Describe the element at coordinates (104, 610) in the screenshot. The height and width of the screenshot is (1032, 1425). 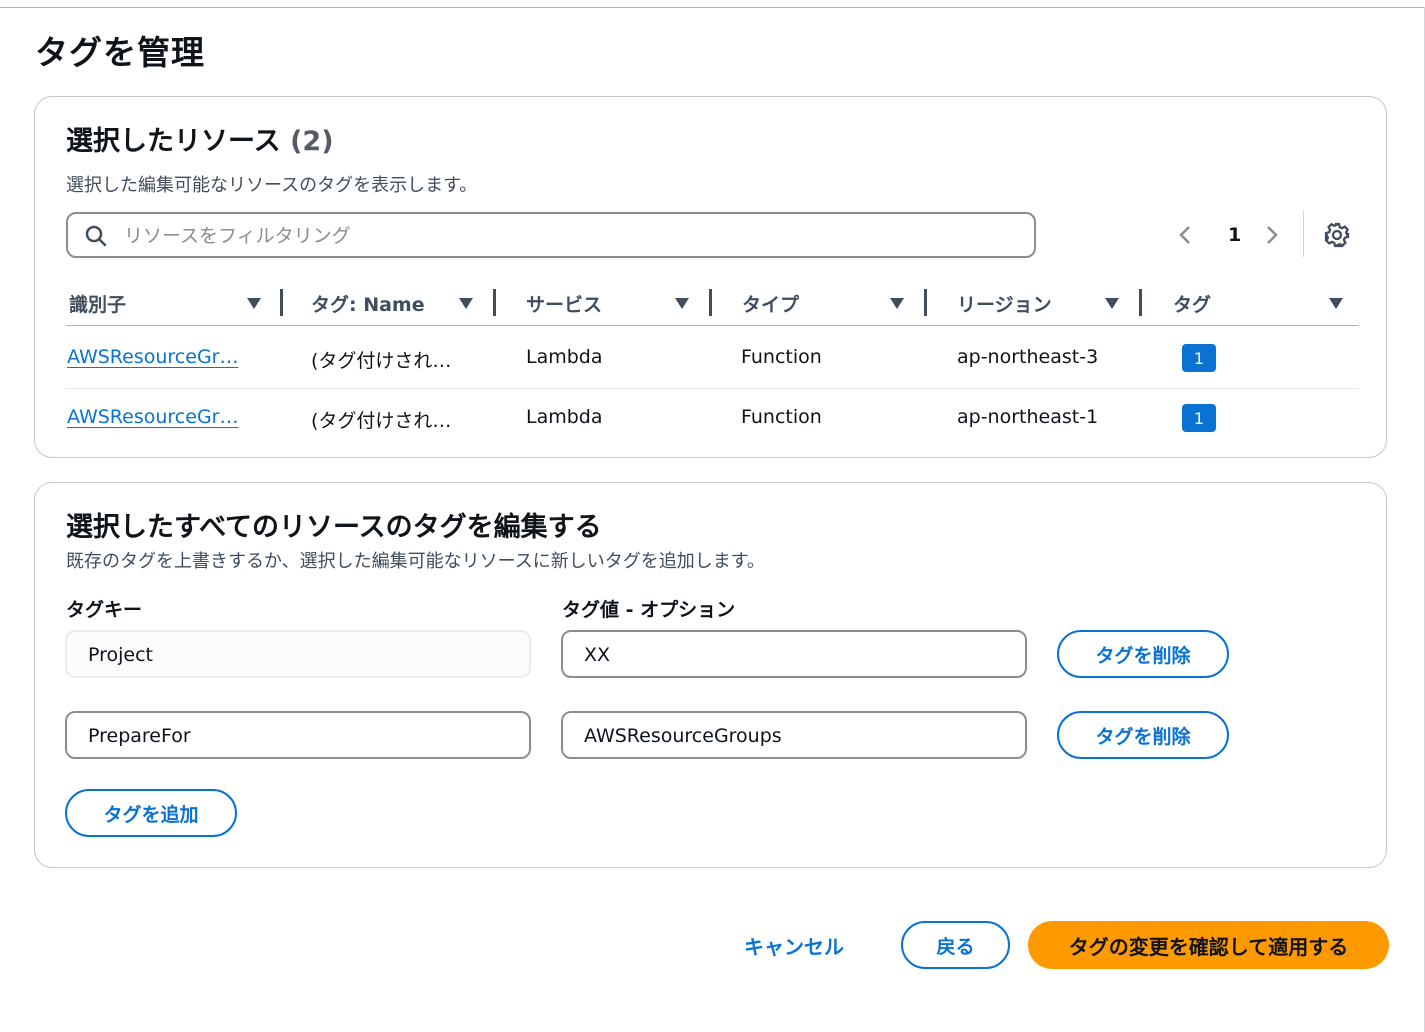
I see `tag-key-label: タグキー` at that location.